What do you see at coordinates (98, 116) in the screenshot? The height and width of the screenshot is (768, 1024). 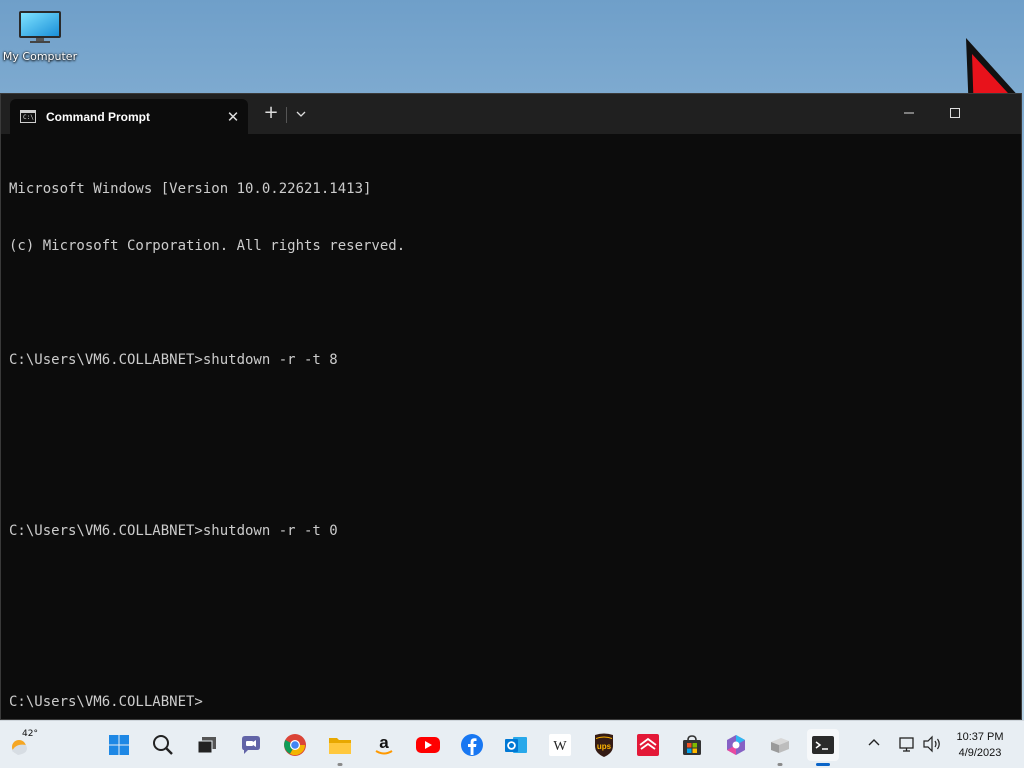 I see `tab-title: Command Prompt` at bounding box center [98, 116].